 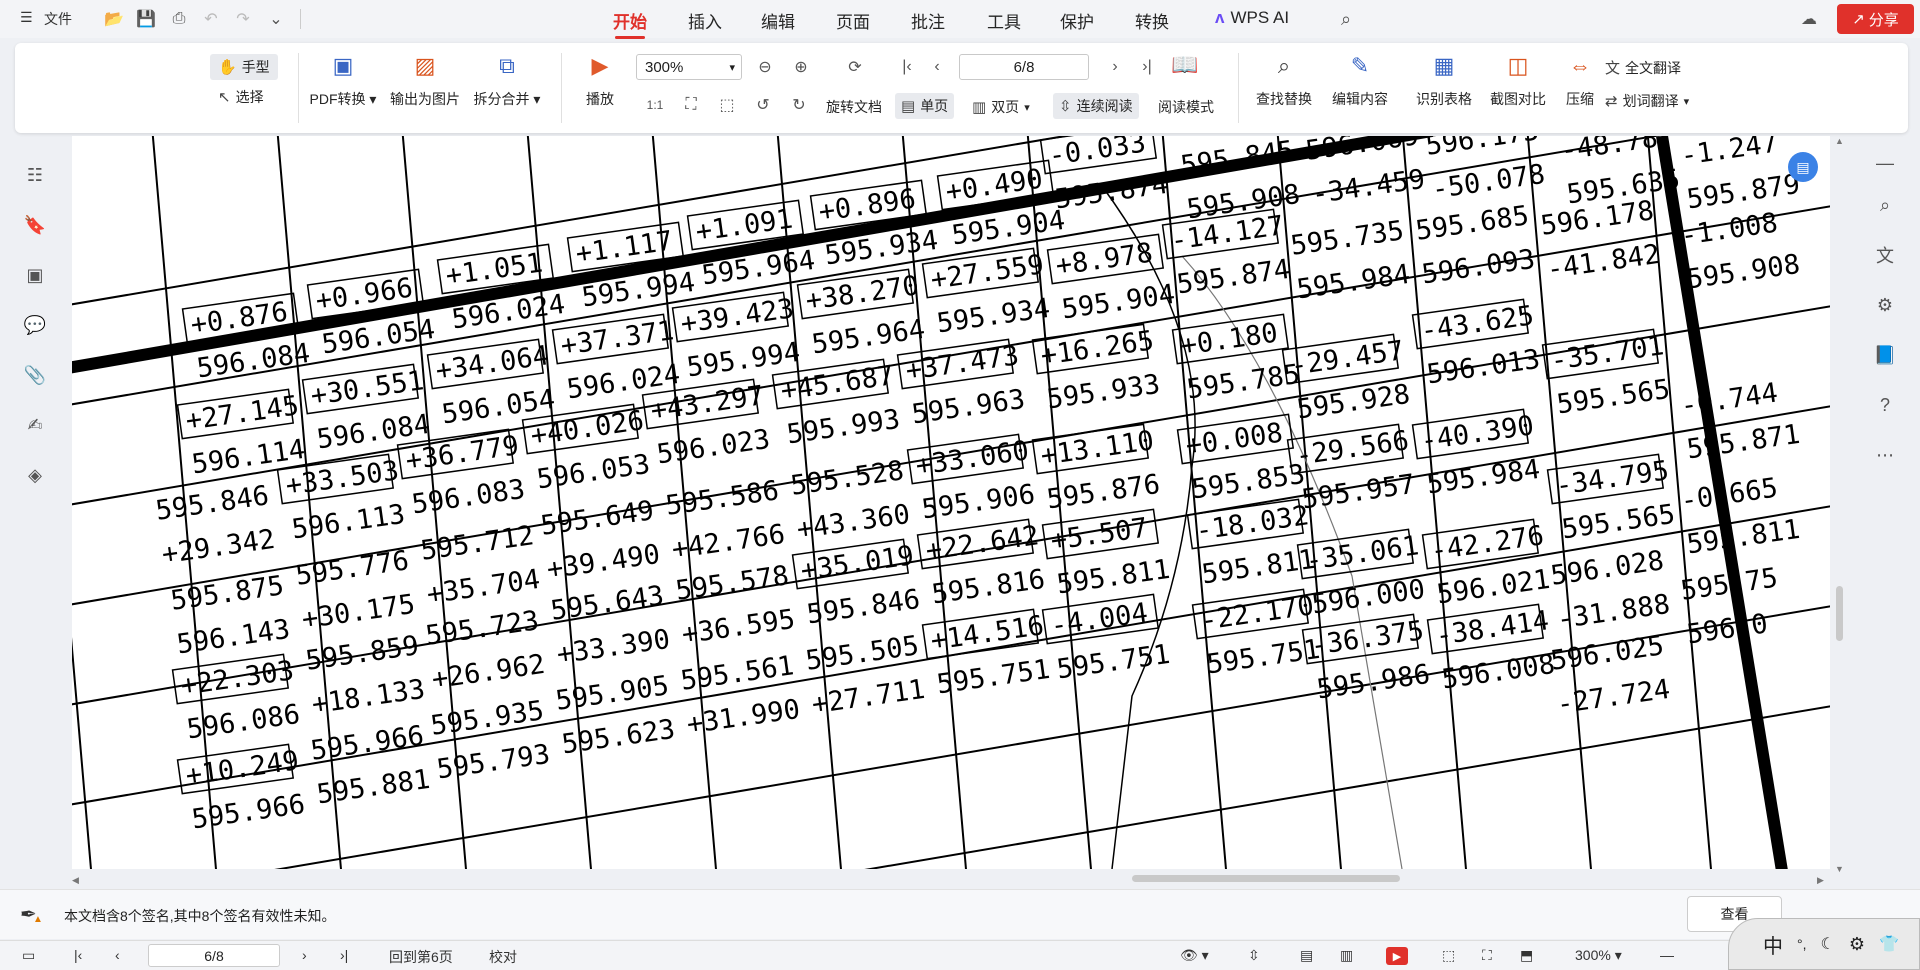 What do you see at coordinates (799, 105) in the screenshot?
I see `rotate-right-icon: ↻` at bounding box center [799, 105].